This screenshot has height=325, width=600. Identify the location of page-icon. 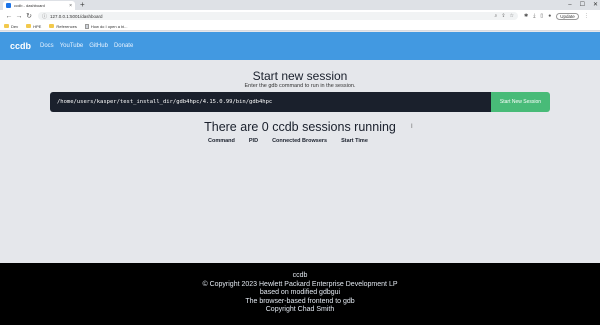
(86, 26).